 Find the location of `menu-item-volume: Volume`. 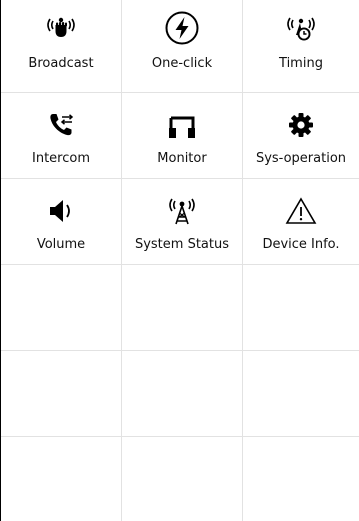

menu-item-volume: Volume is located at coordinates (61, 222).